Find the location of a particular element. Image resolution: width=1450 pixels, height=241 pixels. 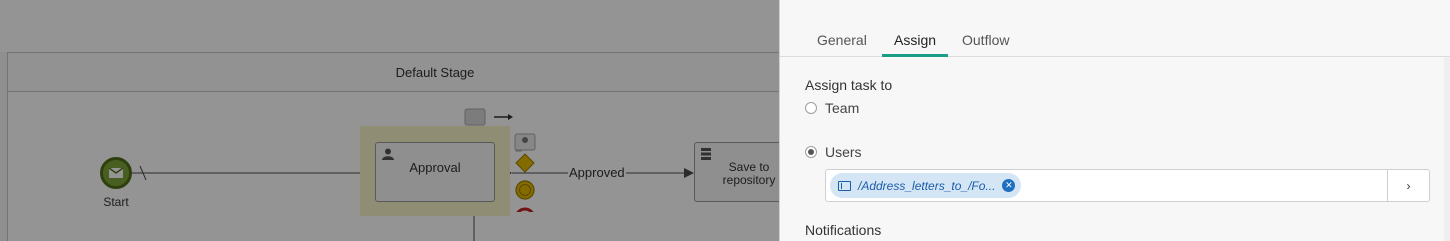

team-radio is located at coordinates (811, 108).